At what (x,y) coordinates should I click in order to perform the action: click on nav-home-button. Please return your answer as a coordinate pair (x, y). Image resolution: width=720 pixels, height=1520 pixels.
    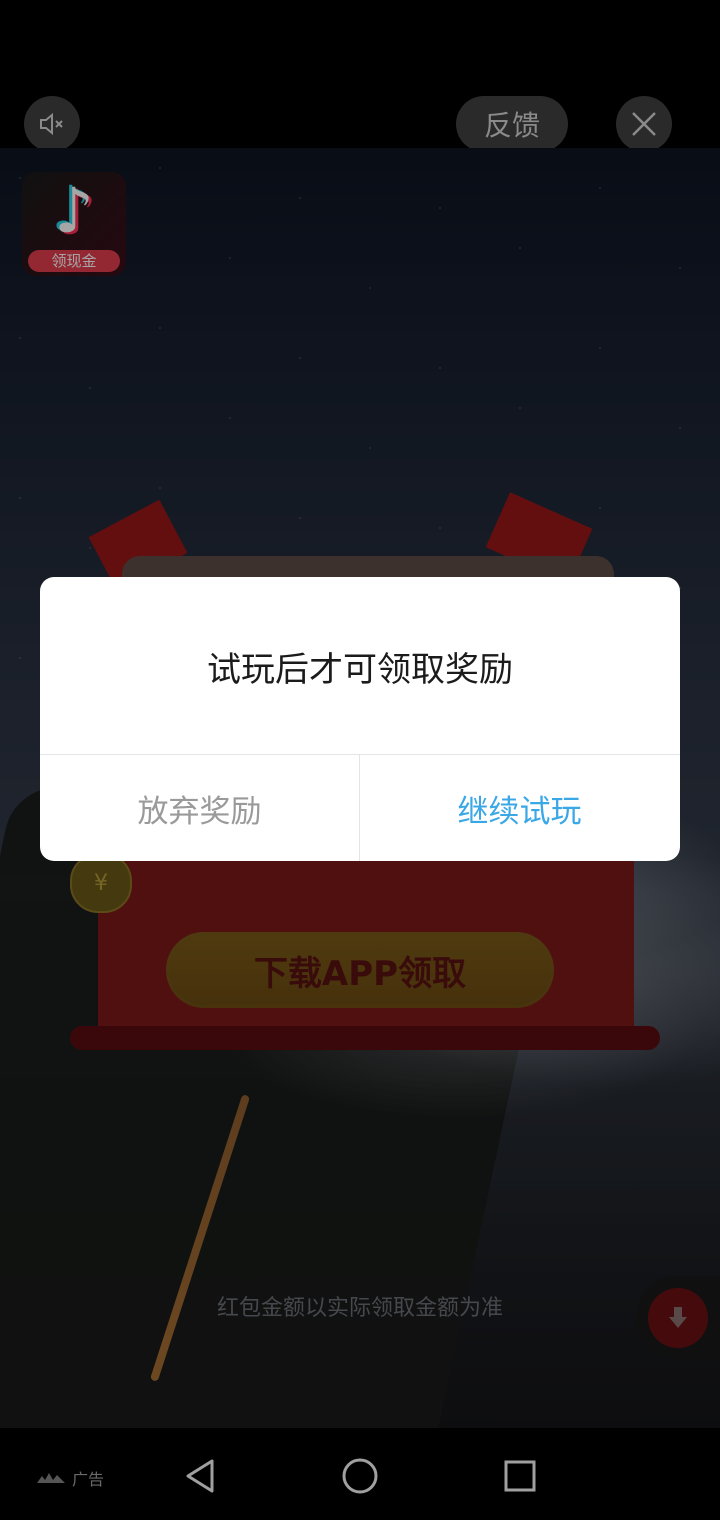
    Looking at the image, I should click on (360, 1476).